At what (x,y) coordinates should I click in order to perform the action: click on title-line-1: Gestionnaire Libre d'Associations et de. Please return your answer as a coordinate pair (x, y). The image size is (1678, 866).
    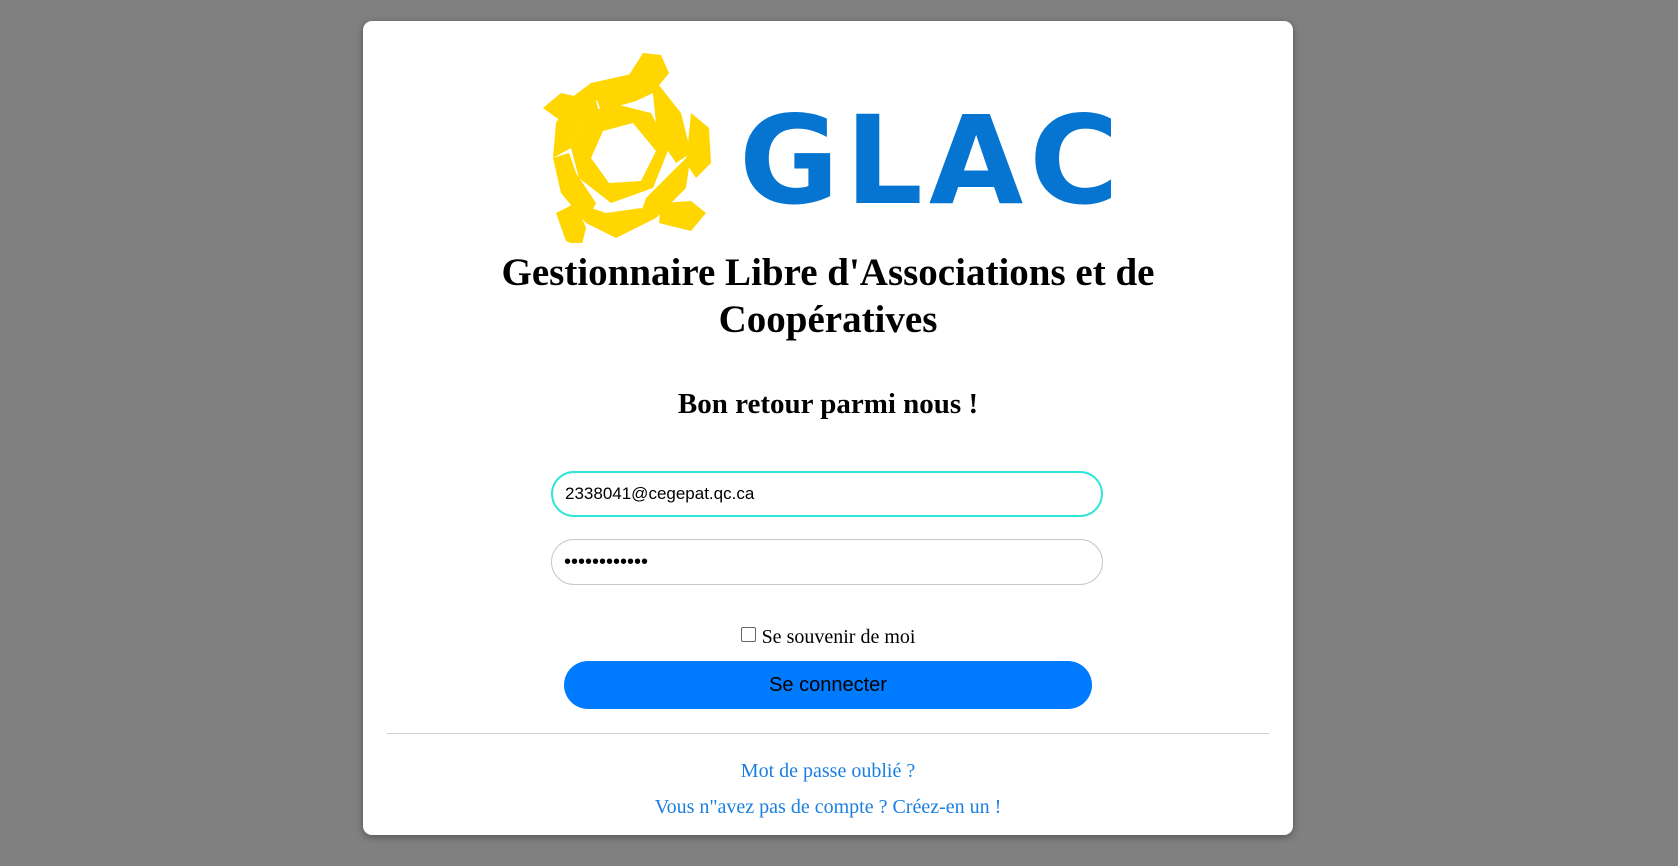
    Looking at the image, I should click on (828, 272).